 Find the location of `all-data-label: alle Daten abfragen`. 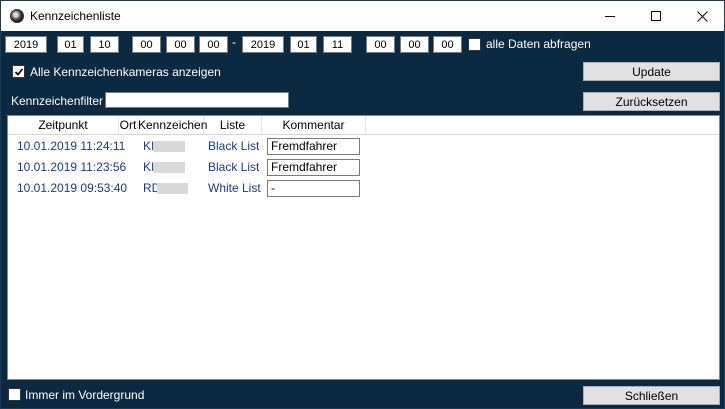

all-data-label: alle Daten abfragen is located at coordinates (538, 44).